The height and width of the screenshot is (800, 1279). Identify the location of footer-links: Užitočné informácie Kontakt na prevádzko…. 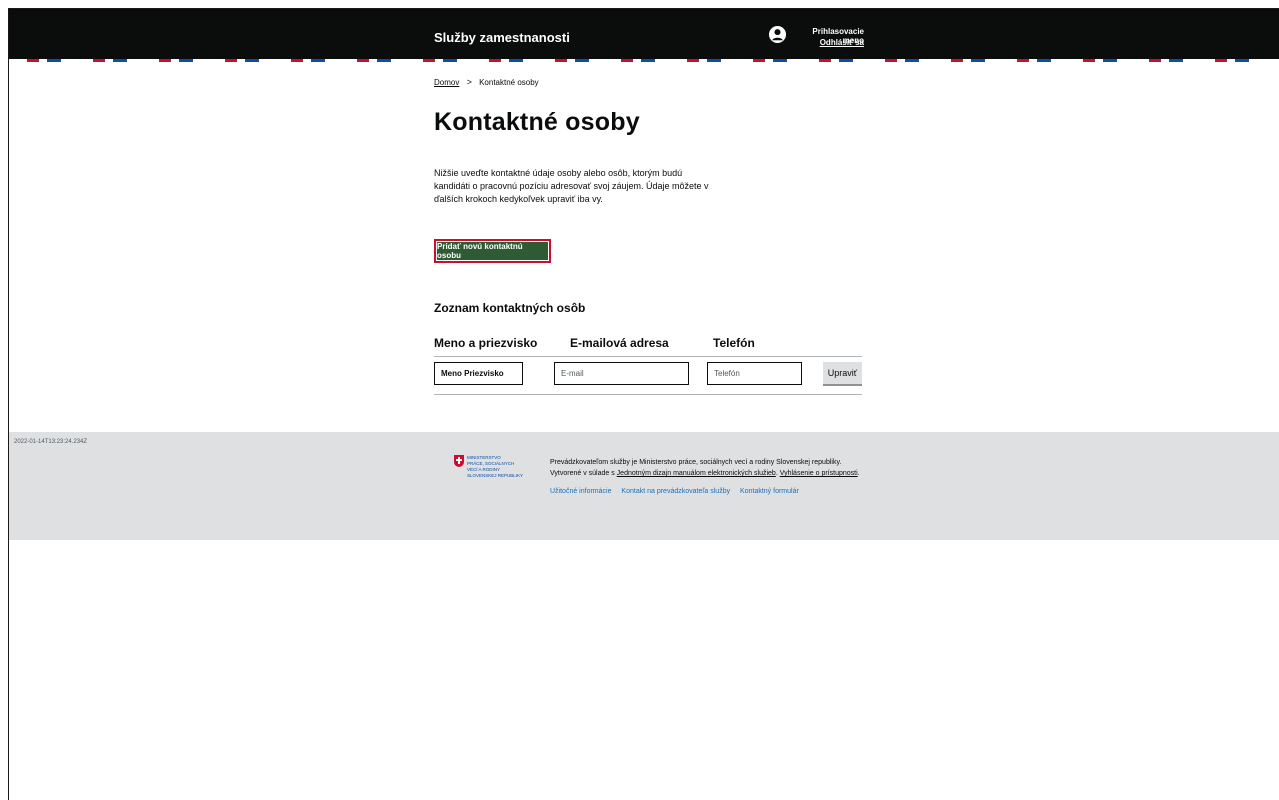
(678, 491).